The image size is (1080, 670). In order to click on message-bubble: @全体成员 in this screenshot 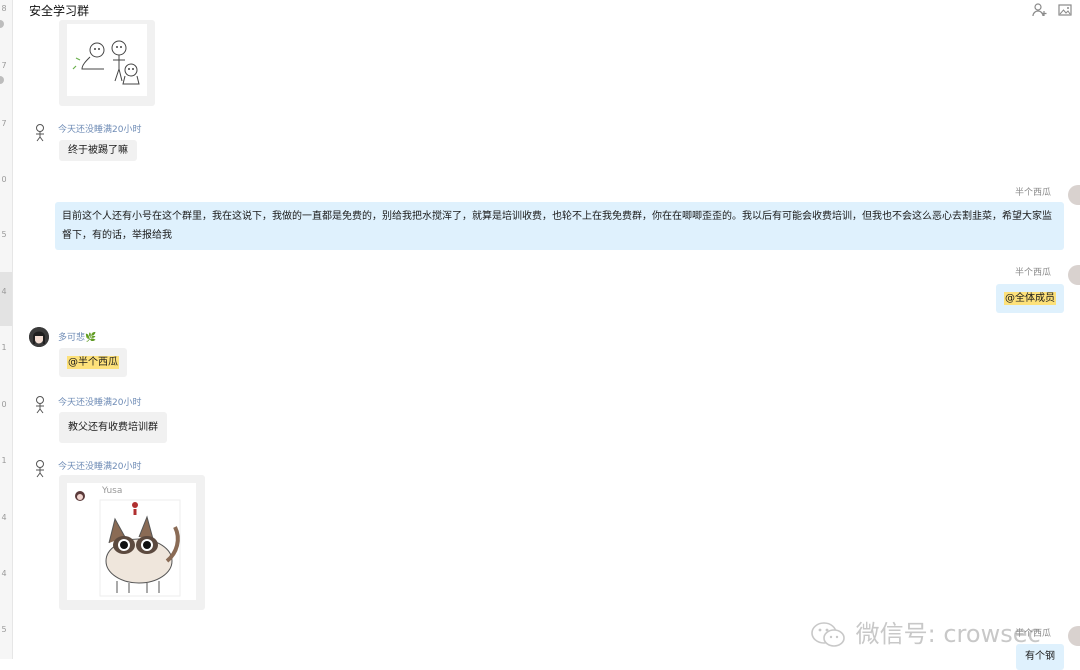, I will do `click(1030, 298)`.